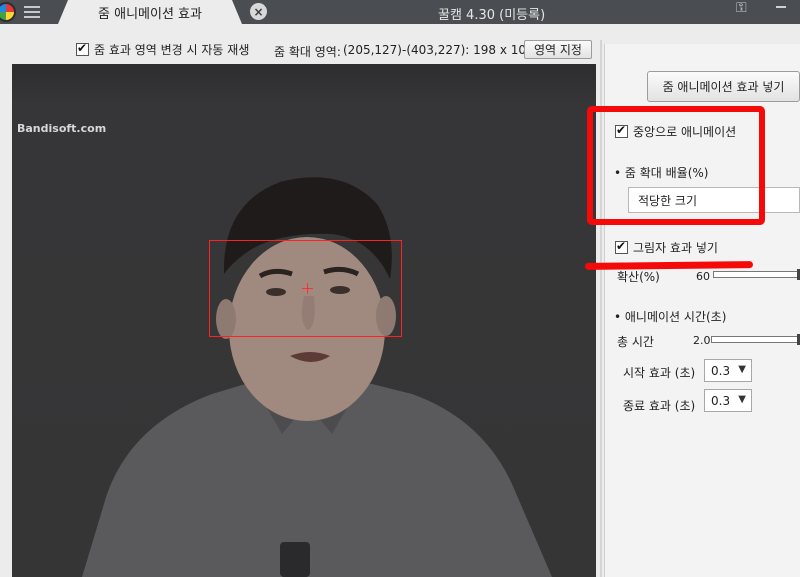 The width and height of the screenshot is (800, 577). Describe the element at coordinates (258, 11) in the screenshot. I see `close-icon: ×` at that location.